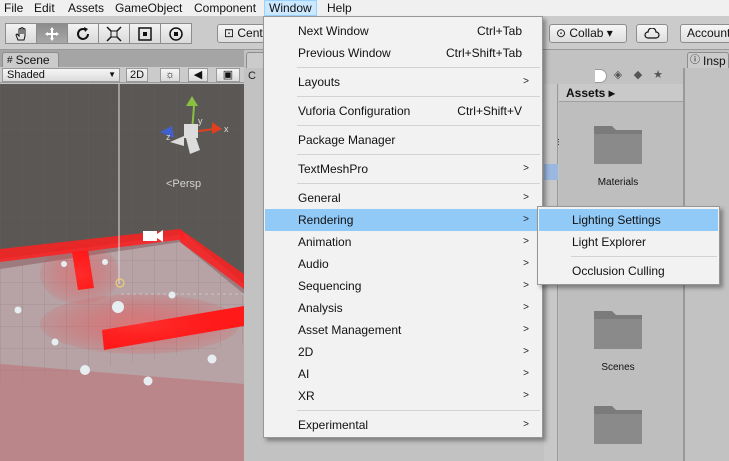 The height and width of the screenshot is (461, 729). Describe the element at coordinates (339, 8) in the screenshot. I see `menu-help: Help` at that location.